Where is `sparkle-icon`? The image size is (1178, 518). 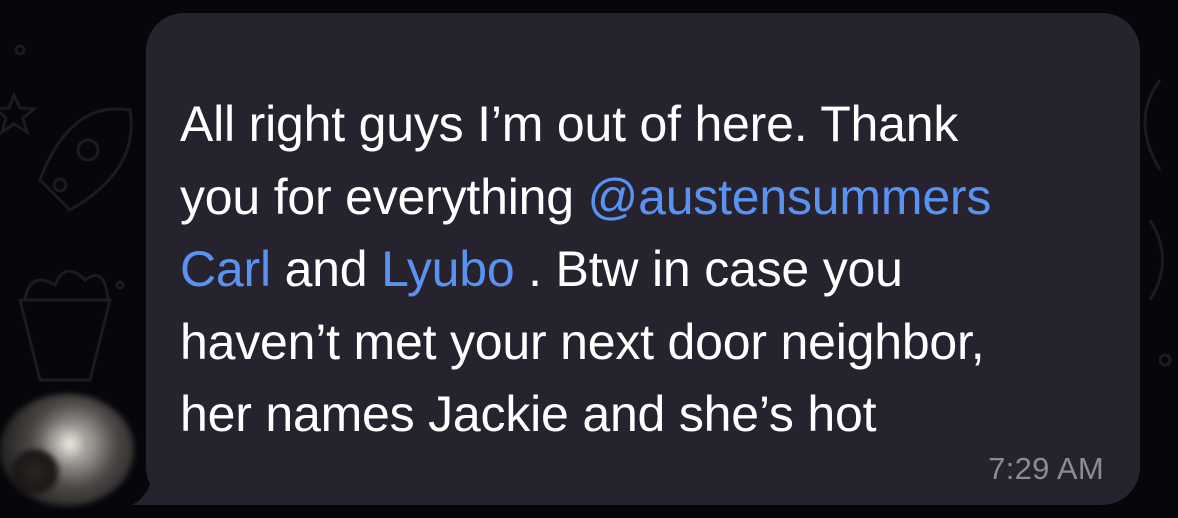
sparkle-icon is located at coordinates (69, 167).